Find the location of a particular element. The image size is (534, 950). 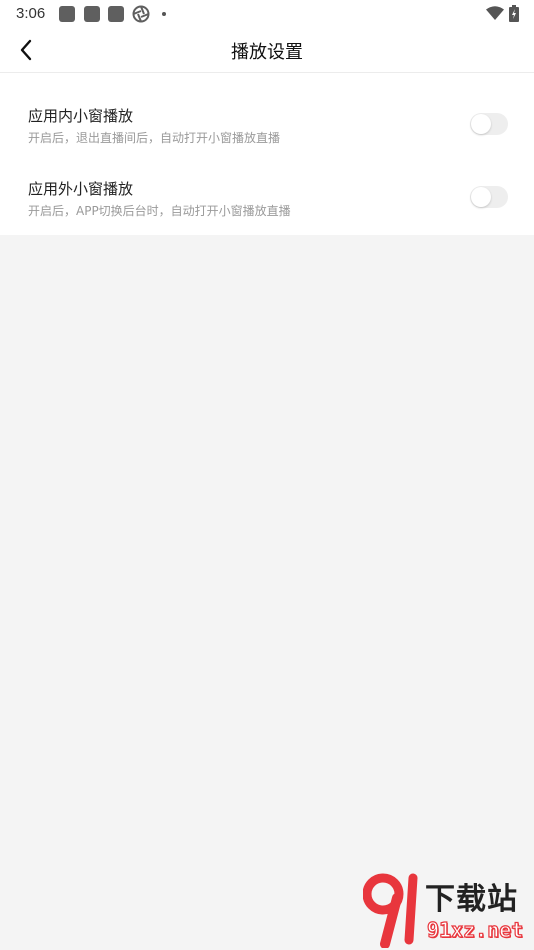

more-notifications-dot-icon is located at coordinates (164, 14).